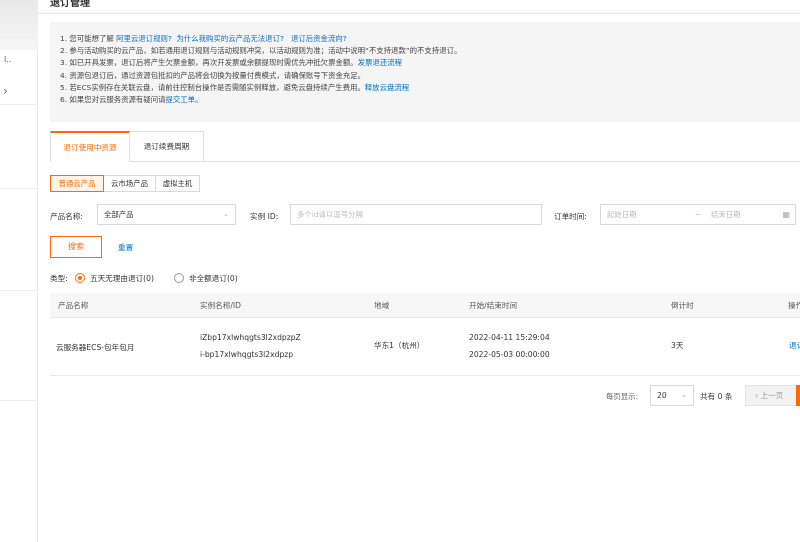 This screenshot has height=542, width=800. What do you see at coordinates (179, 278) in the screenshot?
I see `radio-partial-refund` at bounding box center [179, 278].